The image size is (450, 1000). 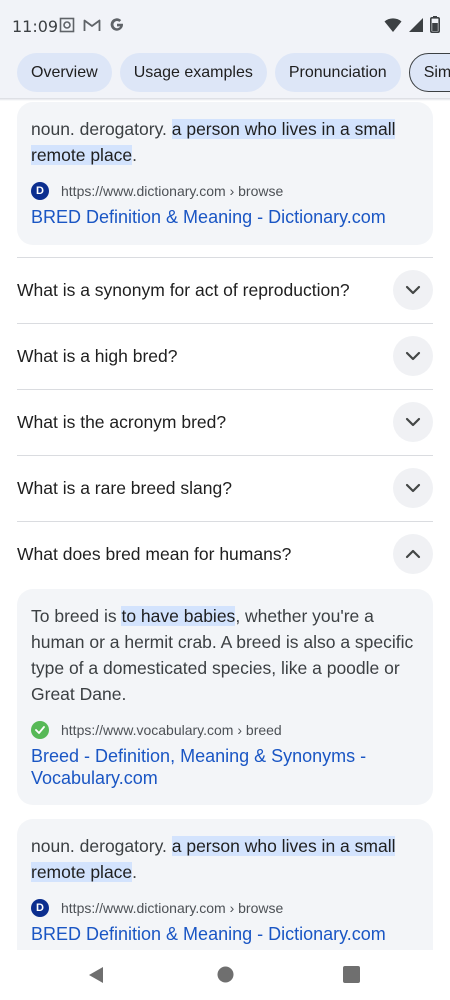 What do you see at coordinates (64, 72) in the screenshot?
I see `chip-overview: Overview` at bounding box center [64, 72].